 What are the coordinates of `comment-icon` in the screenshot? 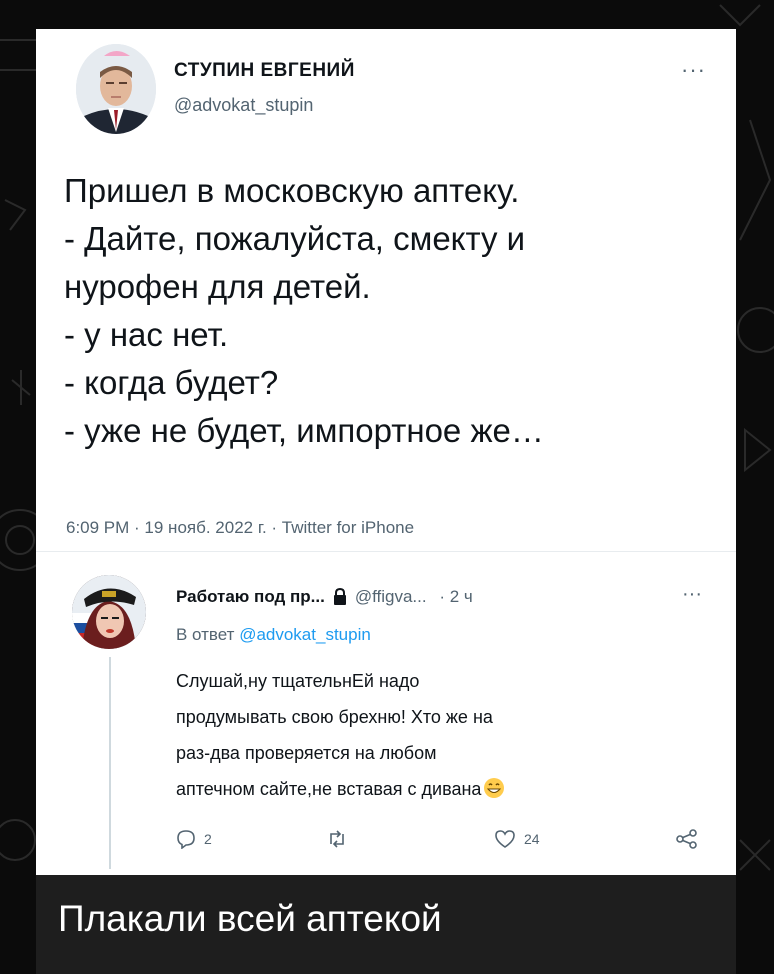 It's located at (186, 839).